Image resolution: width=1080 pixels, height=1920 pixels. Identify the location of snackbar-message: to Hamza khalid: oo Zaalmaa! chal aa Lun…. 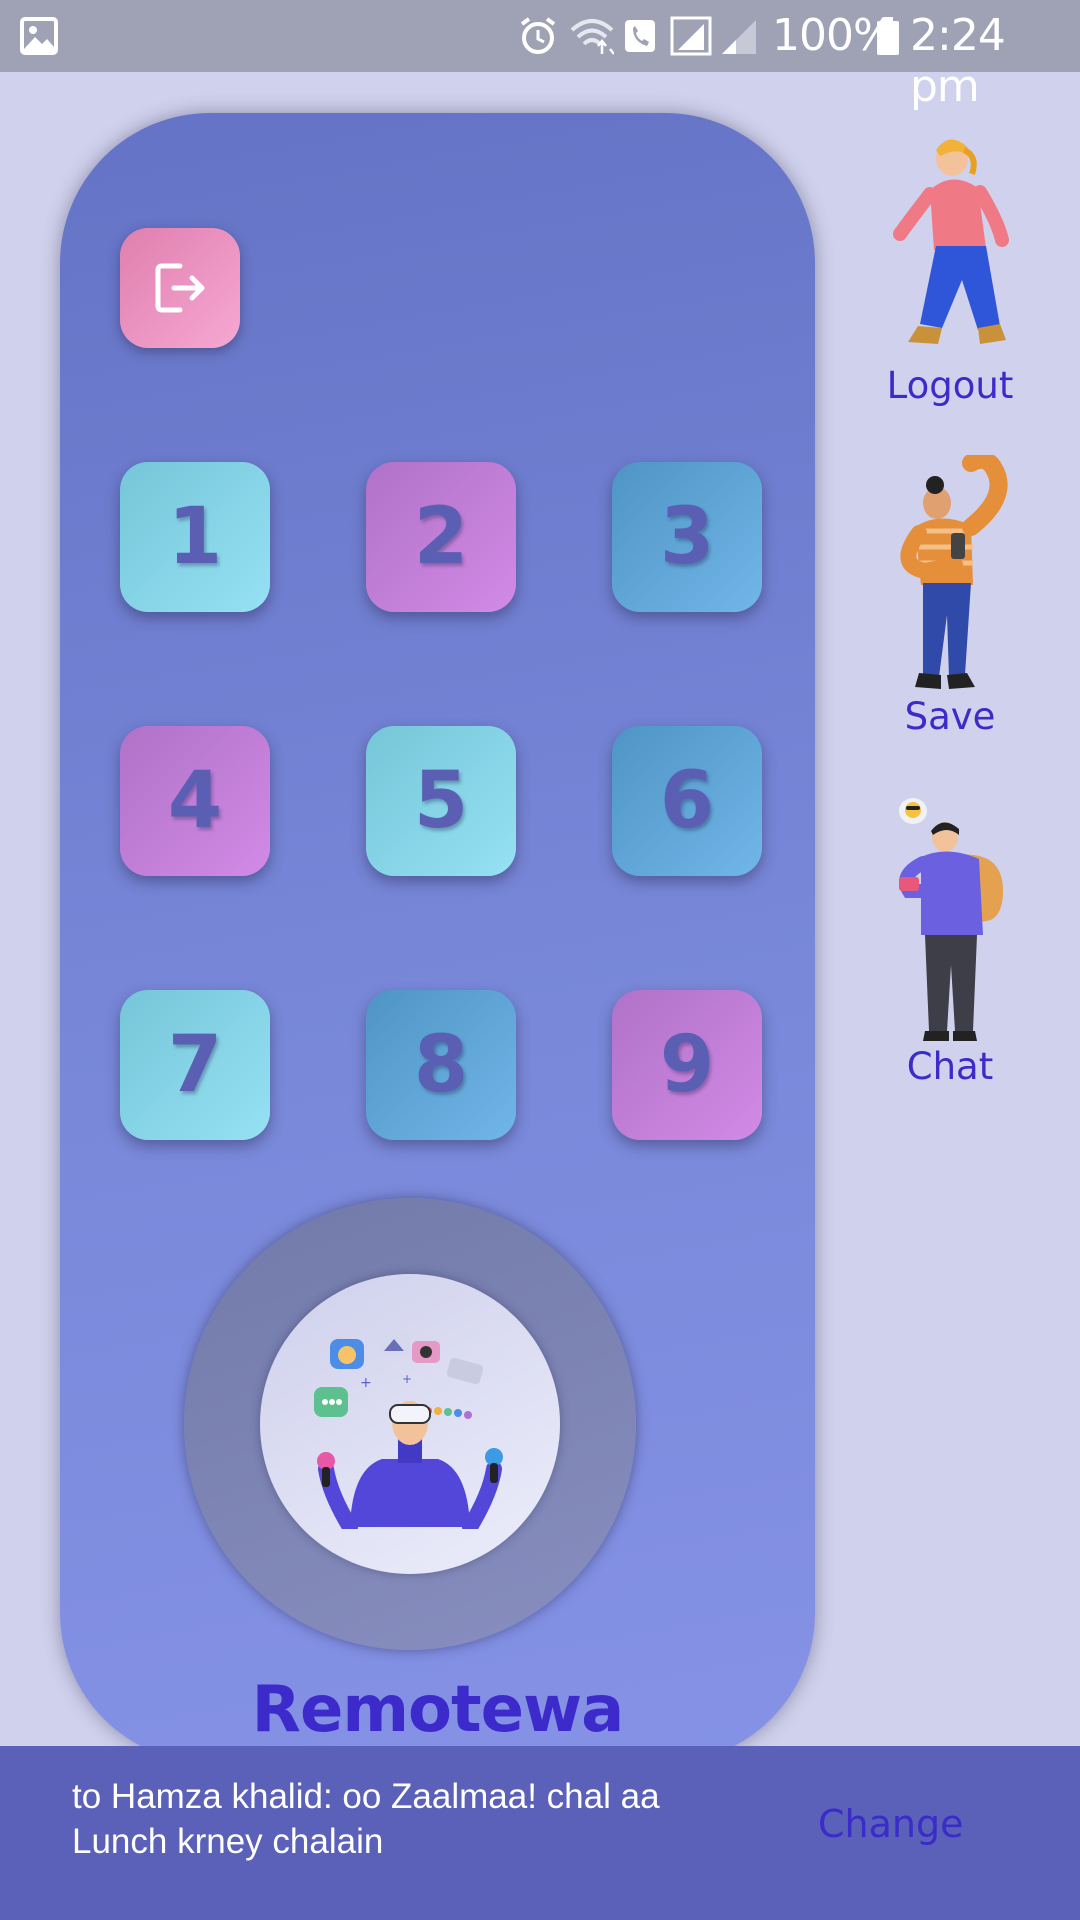
(366, 1819).